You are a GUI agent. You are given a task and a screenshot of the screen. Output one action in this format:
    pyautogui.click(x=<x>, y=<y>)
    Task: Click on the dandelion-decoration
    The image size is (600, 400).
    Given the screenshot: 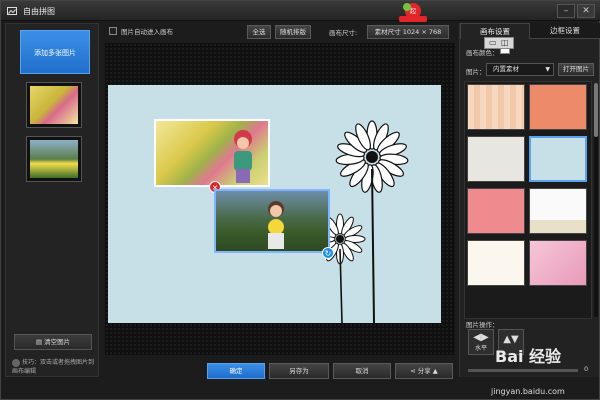 What is the action you would take?
    pyautogui.click(x=364, y=221)
    